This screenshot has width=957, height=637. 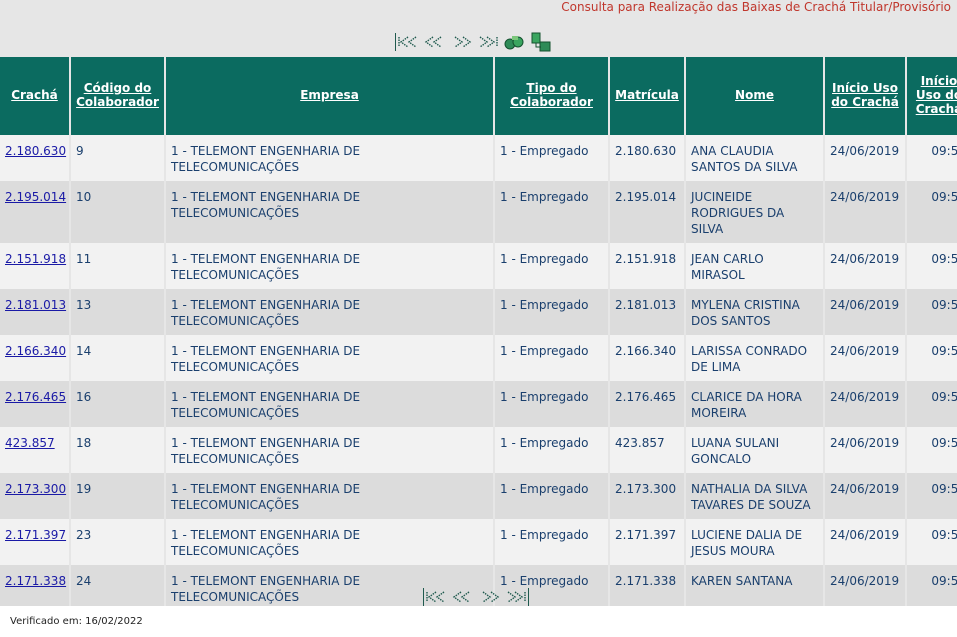 What do you see at coordinates (754, 266) in the screenshot?
I see `cell-nome: JEAN CARLO MIRASOL` at bounding box center [754, 266].